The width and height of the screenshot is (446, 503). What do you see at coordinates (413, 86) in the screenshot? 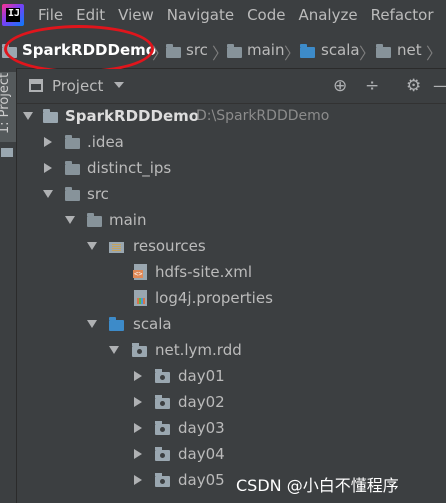
I see `gear-icon: ⚙` at bounding box center [413, 86].